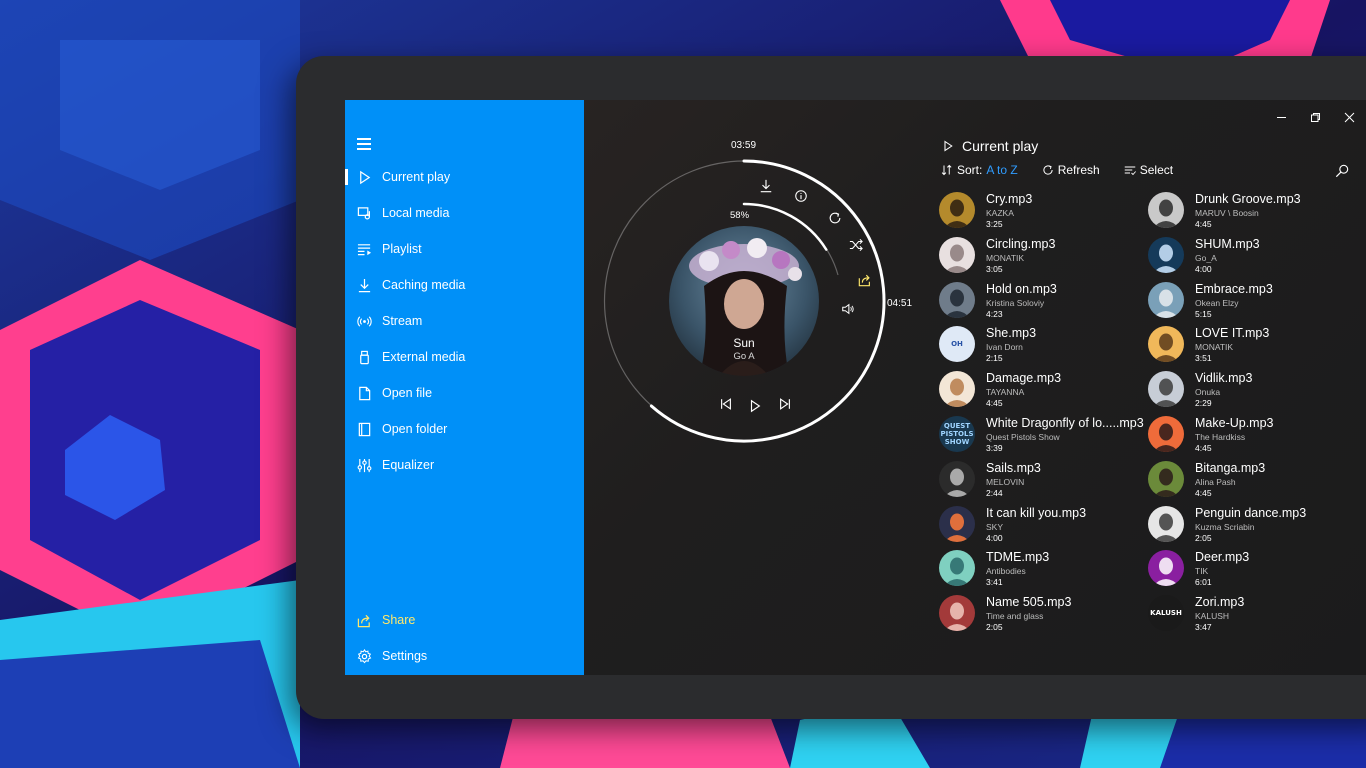  I want to click on sidebar-item-label: Open folder, so click(415, 429).